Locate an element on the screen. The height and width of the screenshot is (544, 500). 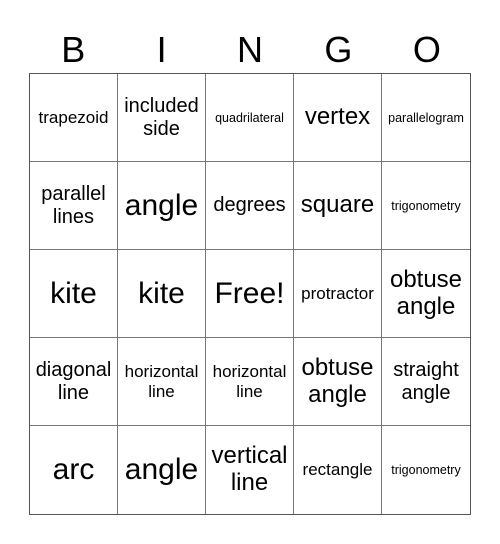
bingo-cell: degrees is located at coordinates (250, 206).